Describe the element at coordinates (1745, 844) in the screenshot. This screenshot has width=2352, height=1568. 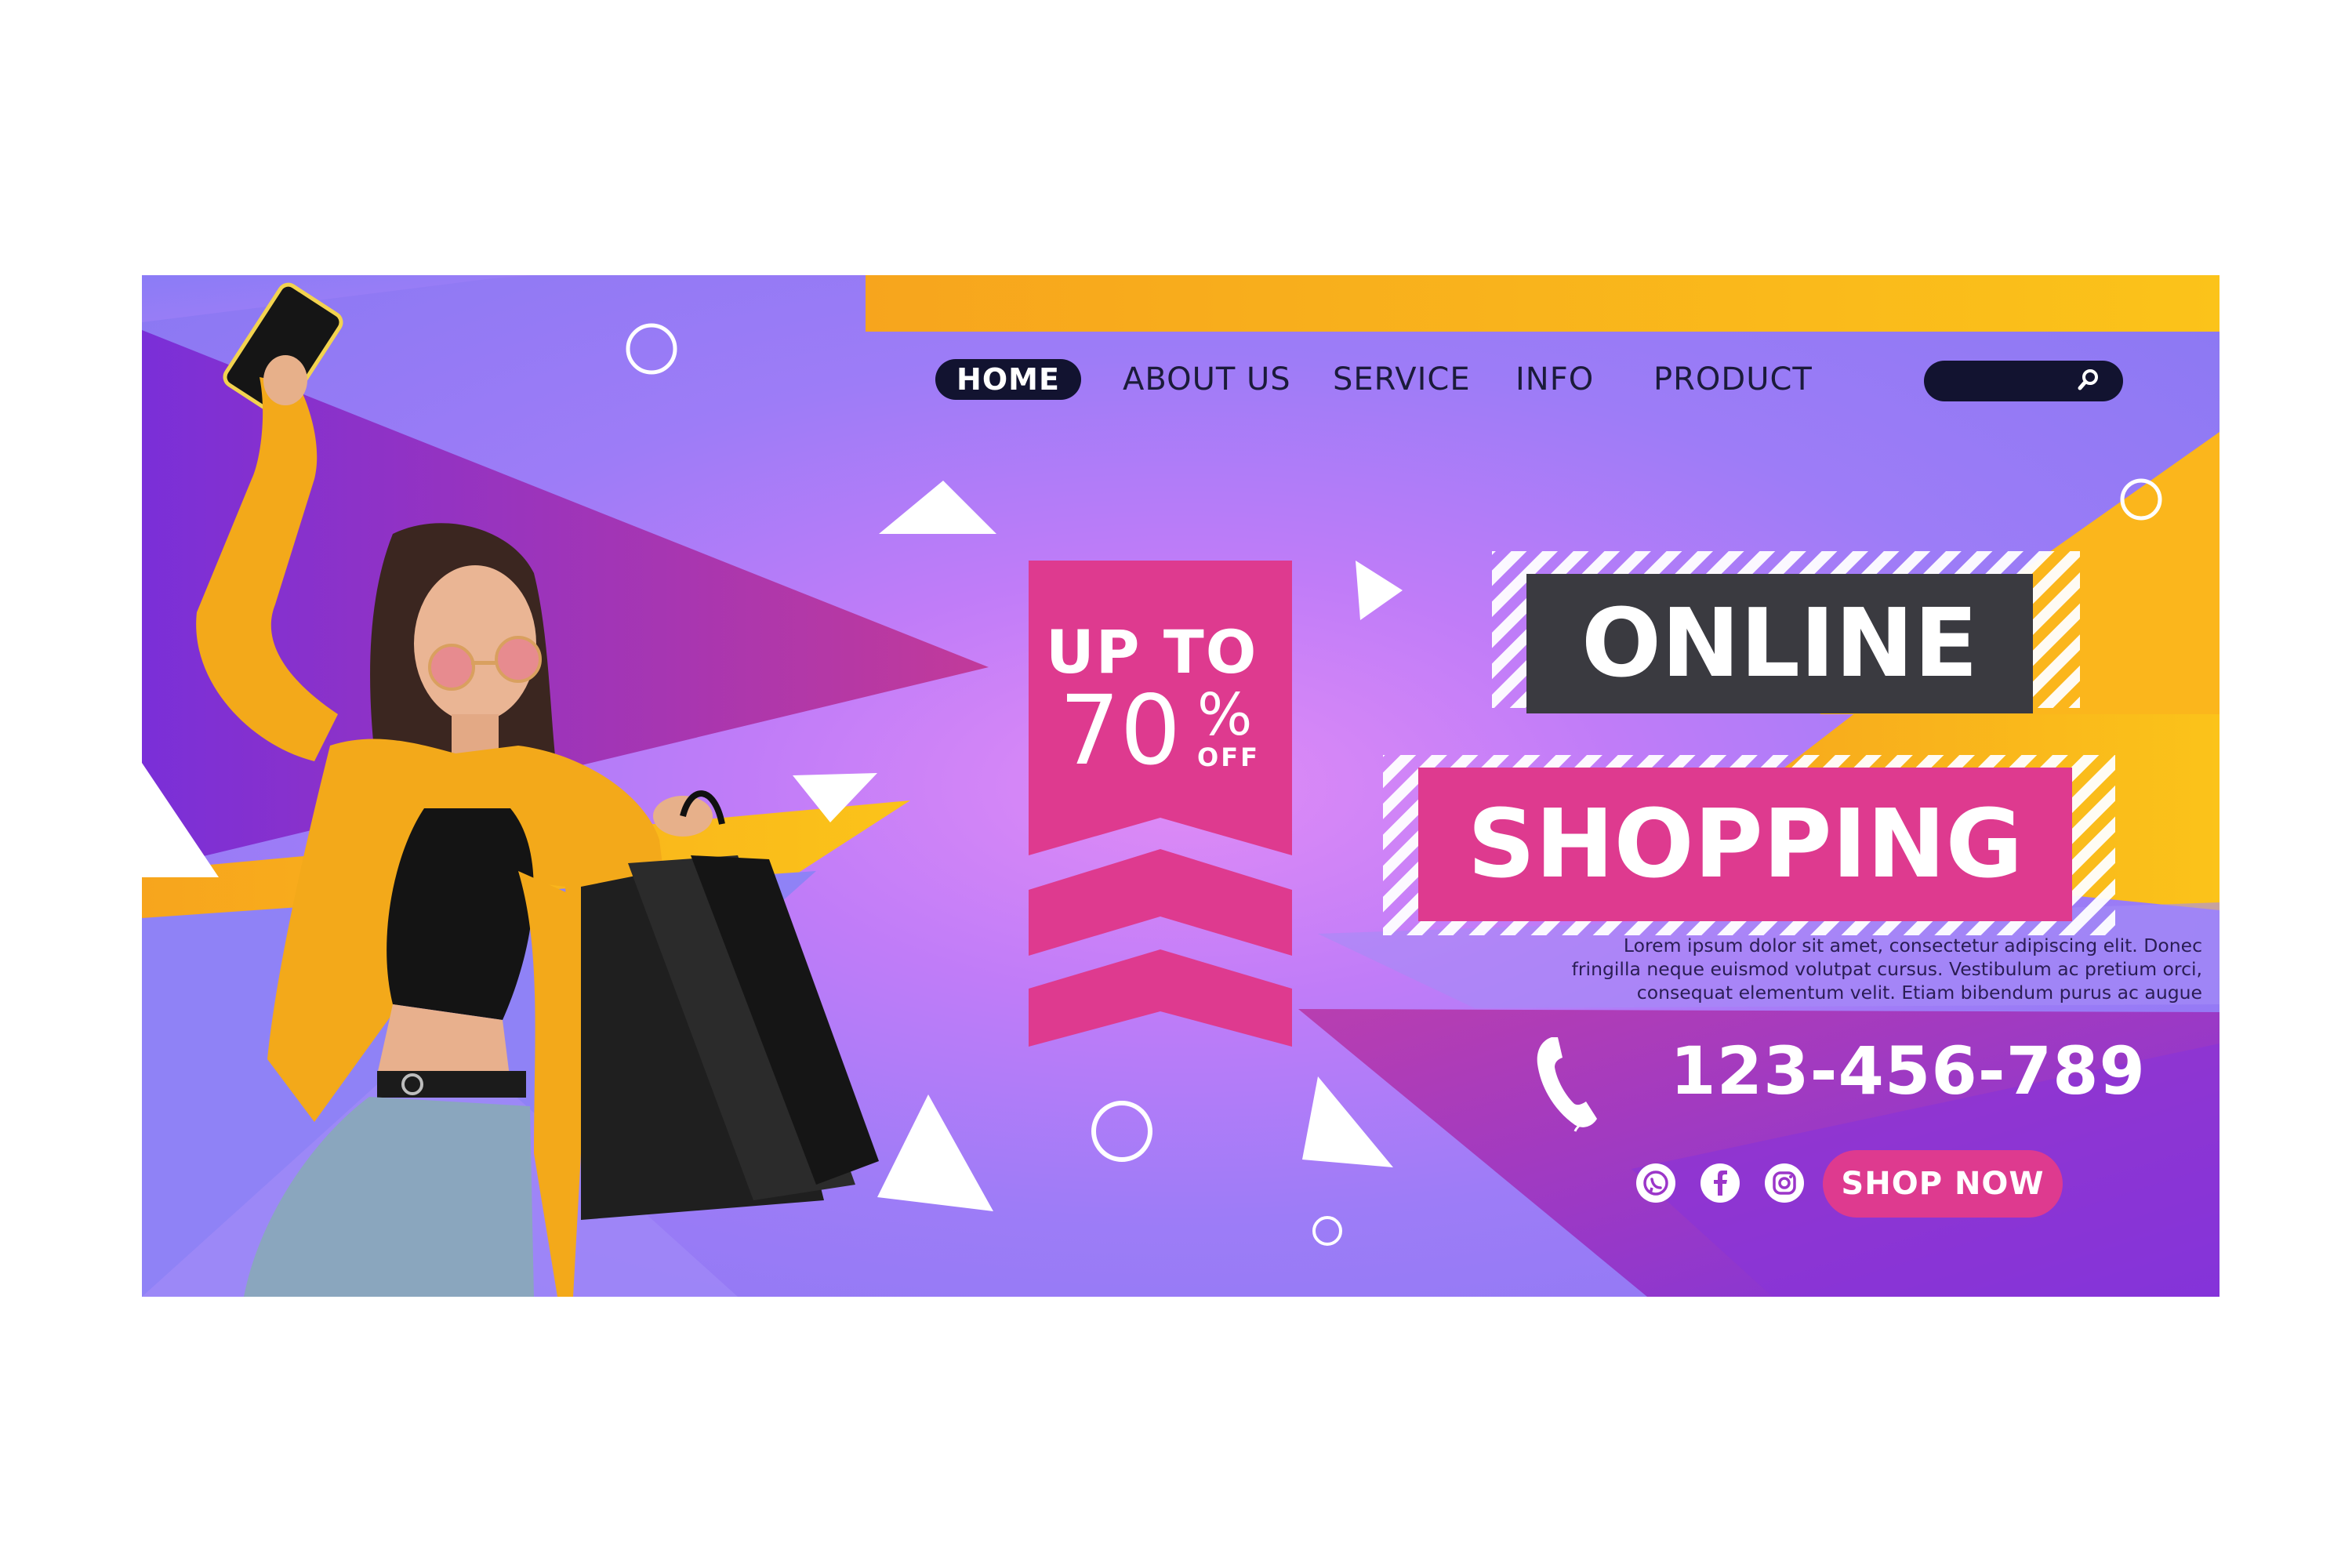
I see `headline-shopping: SHOPPING` at that location.